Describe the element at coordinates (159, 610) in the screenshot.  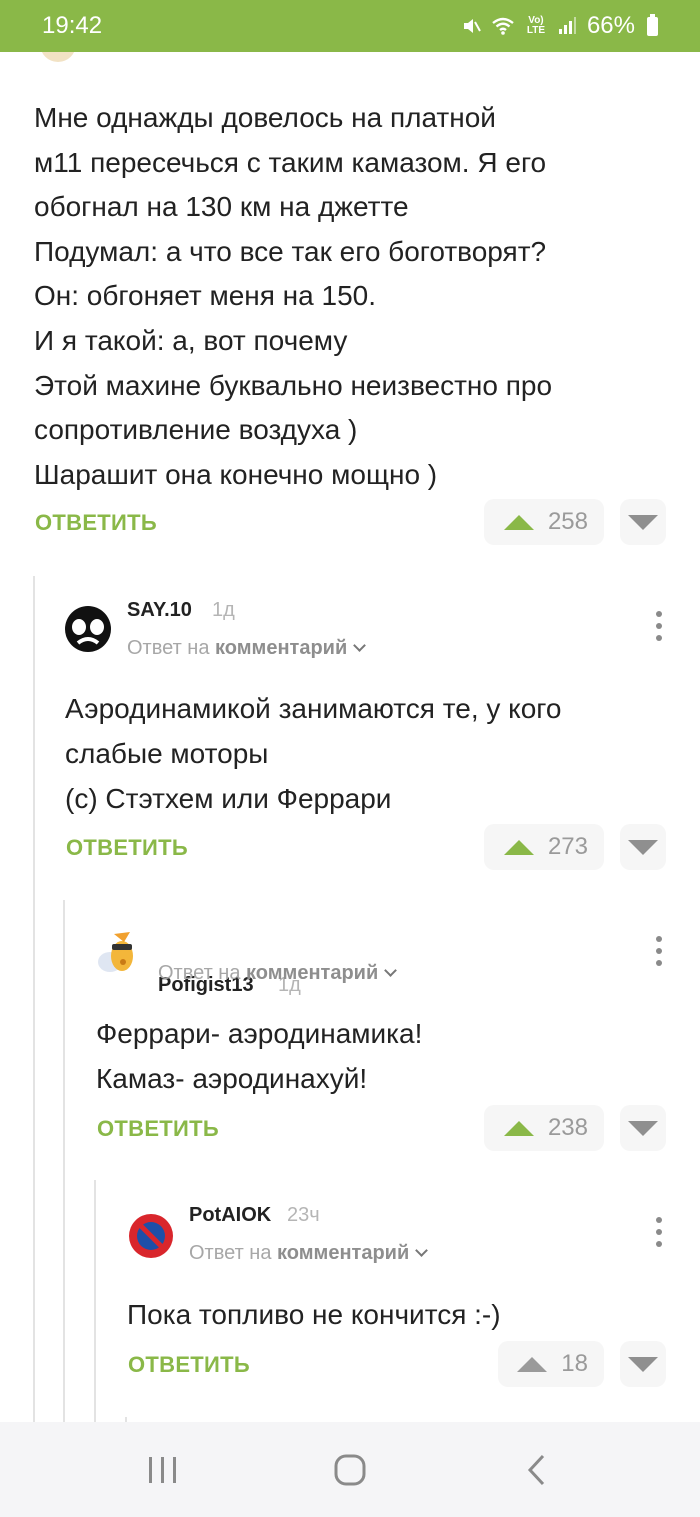
I see `username: SAY.10` at that location.